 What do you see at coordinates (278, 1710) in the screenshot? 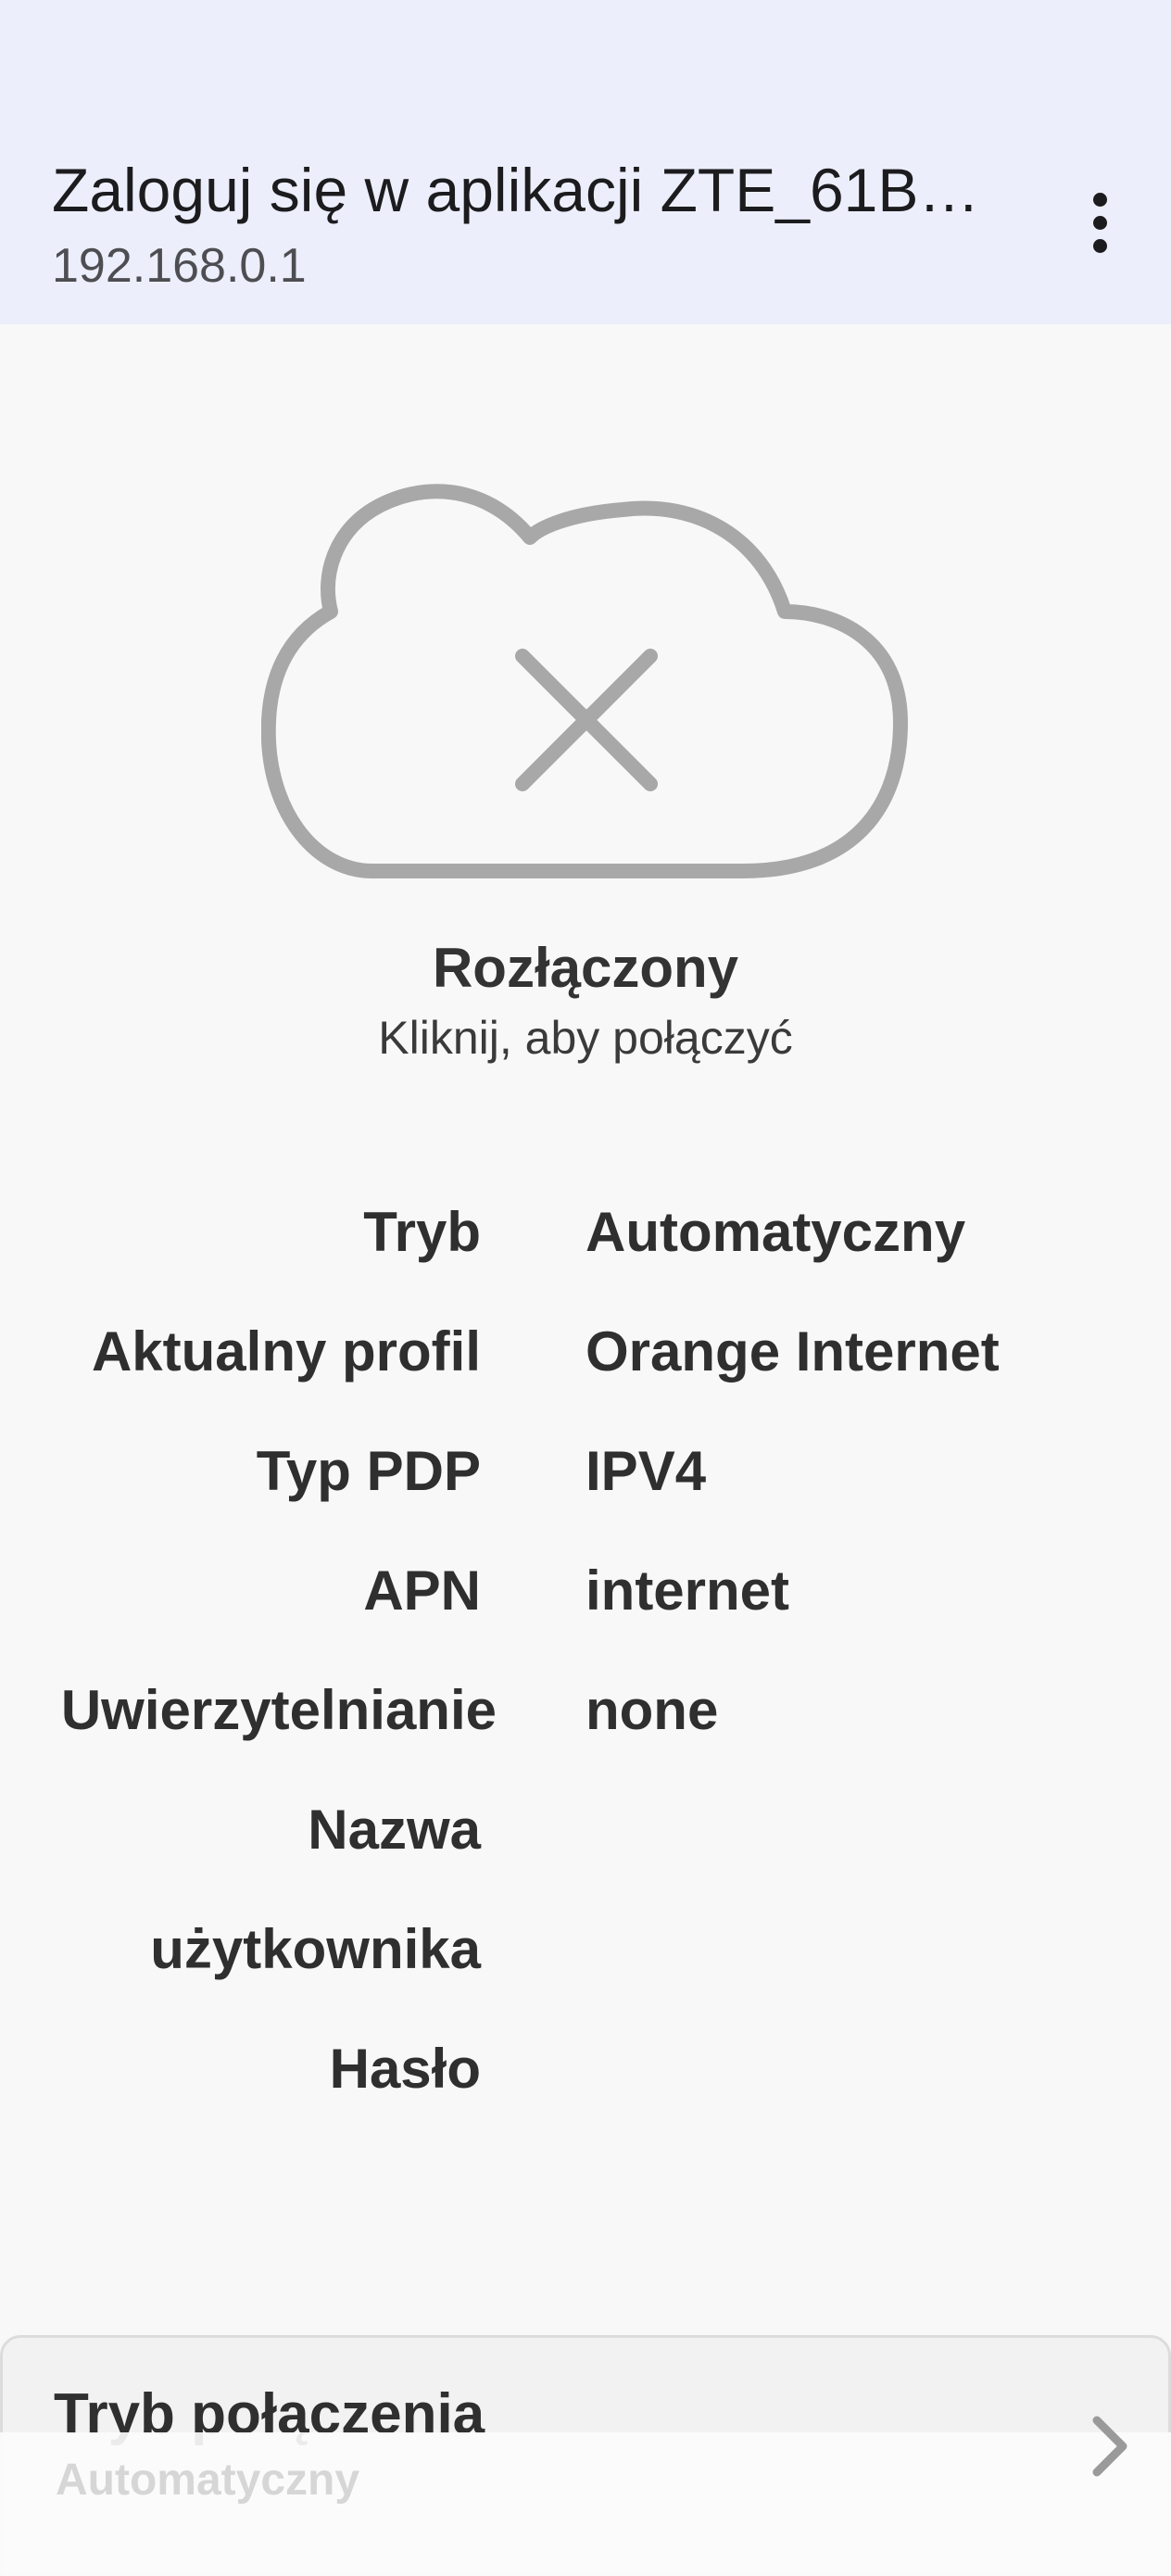
I see `info-label: Uwierzytelnianie` at bounding box center [278, 1710].